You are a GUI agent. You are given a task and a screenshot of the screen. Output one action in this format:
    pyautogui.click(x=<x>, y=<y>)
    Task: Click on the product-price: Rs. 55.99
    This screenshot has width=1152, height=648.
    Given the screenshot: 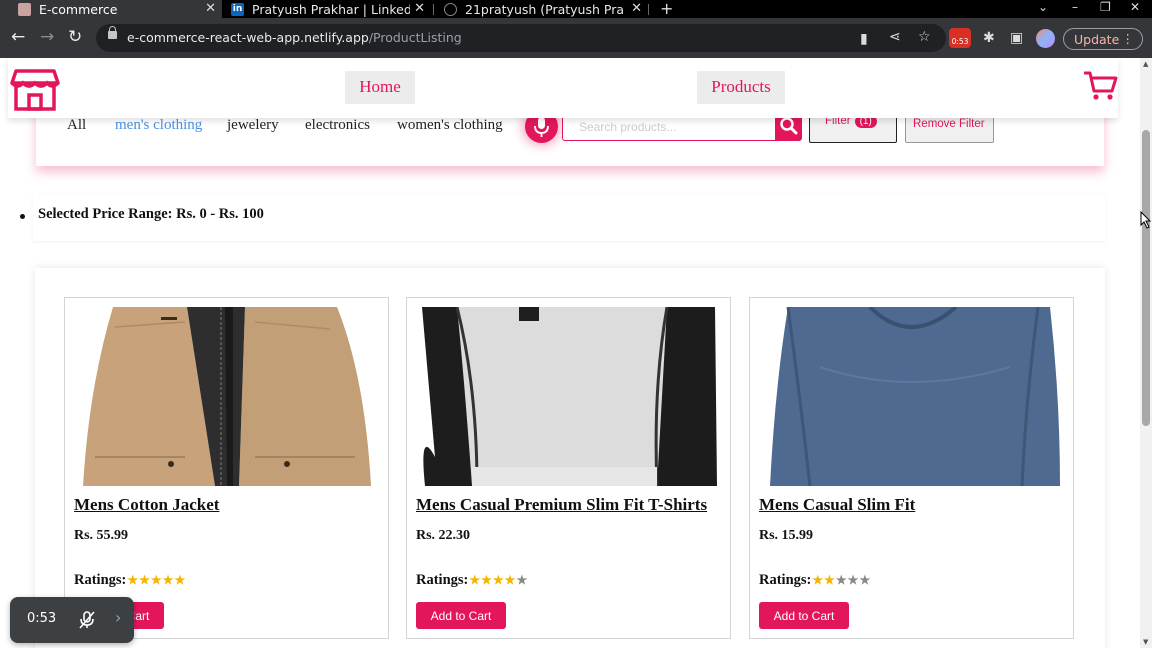 What is the action you would take?
    pyautogui.click(x=101, y=535)
    